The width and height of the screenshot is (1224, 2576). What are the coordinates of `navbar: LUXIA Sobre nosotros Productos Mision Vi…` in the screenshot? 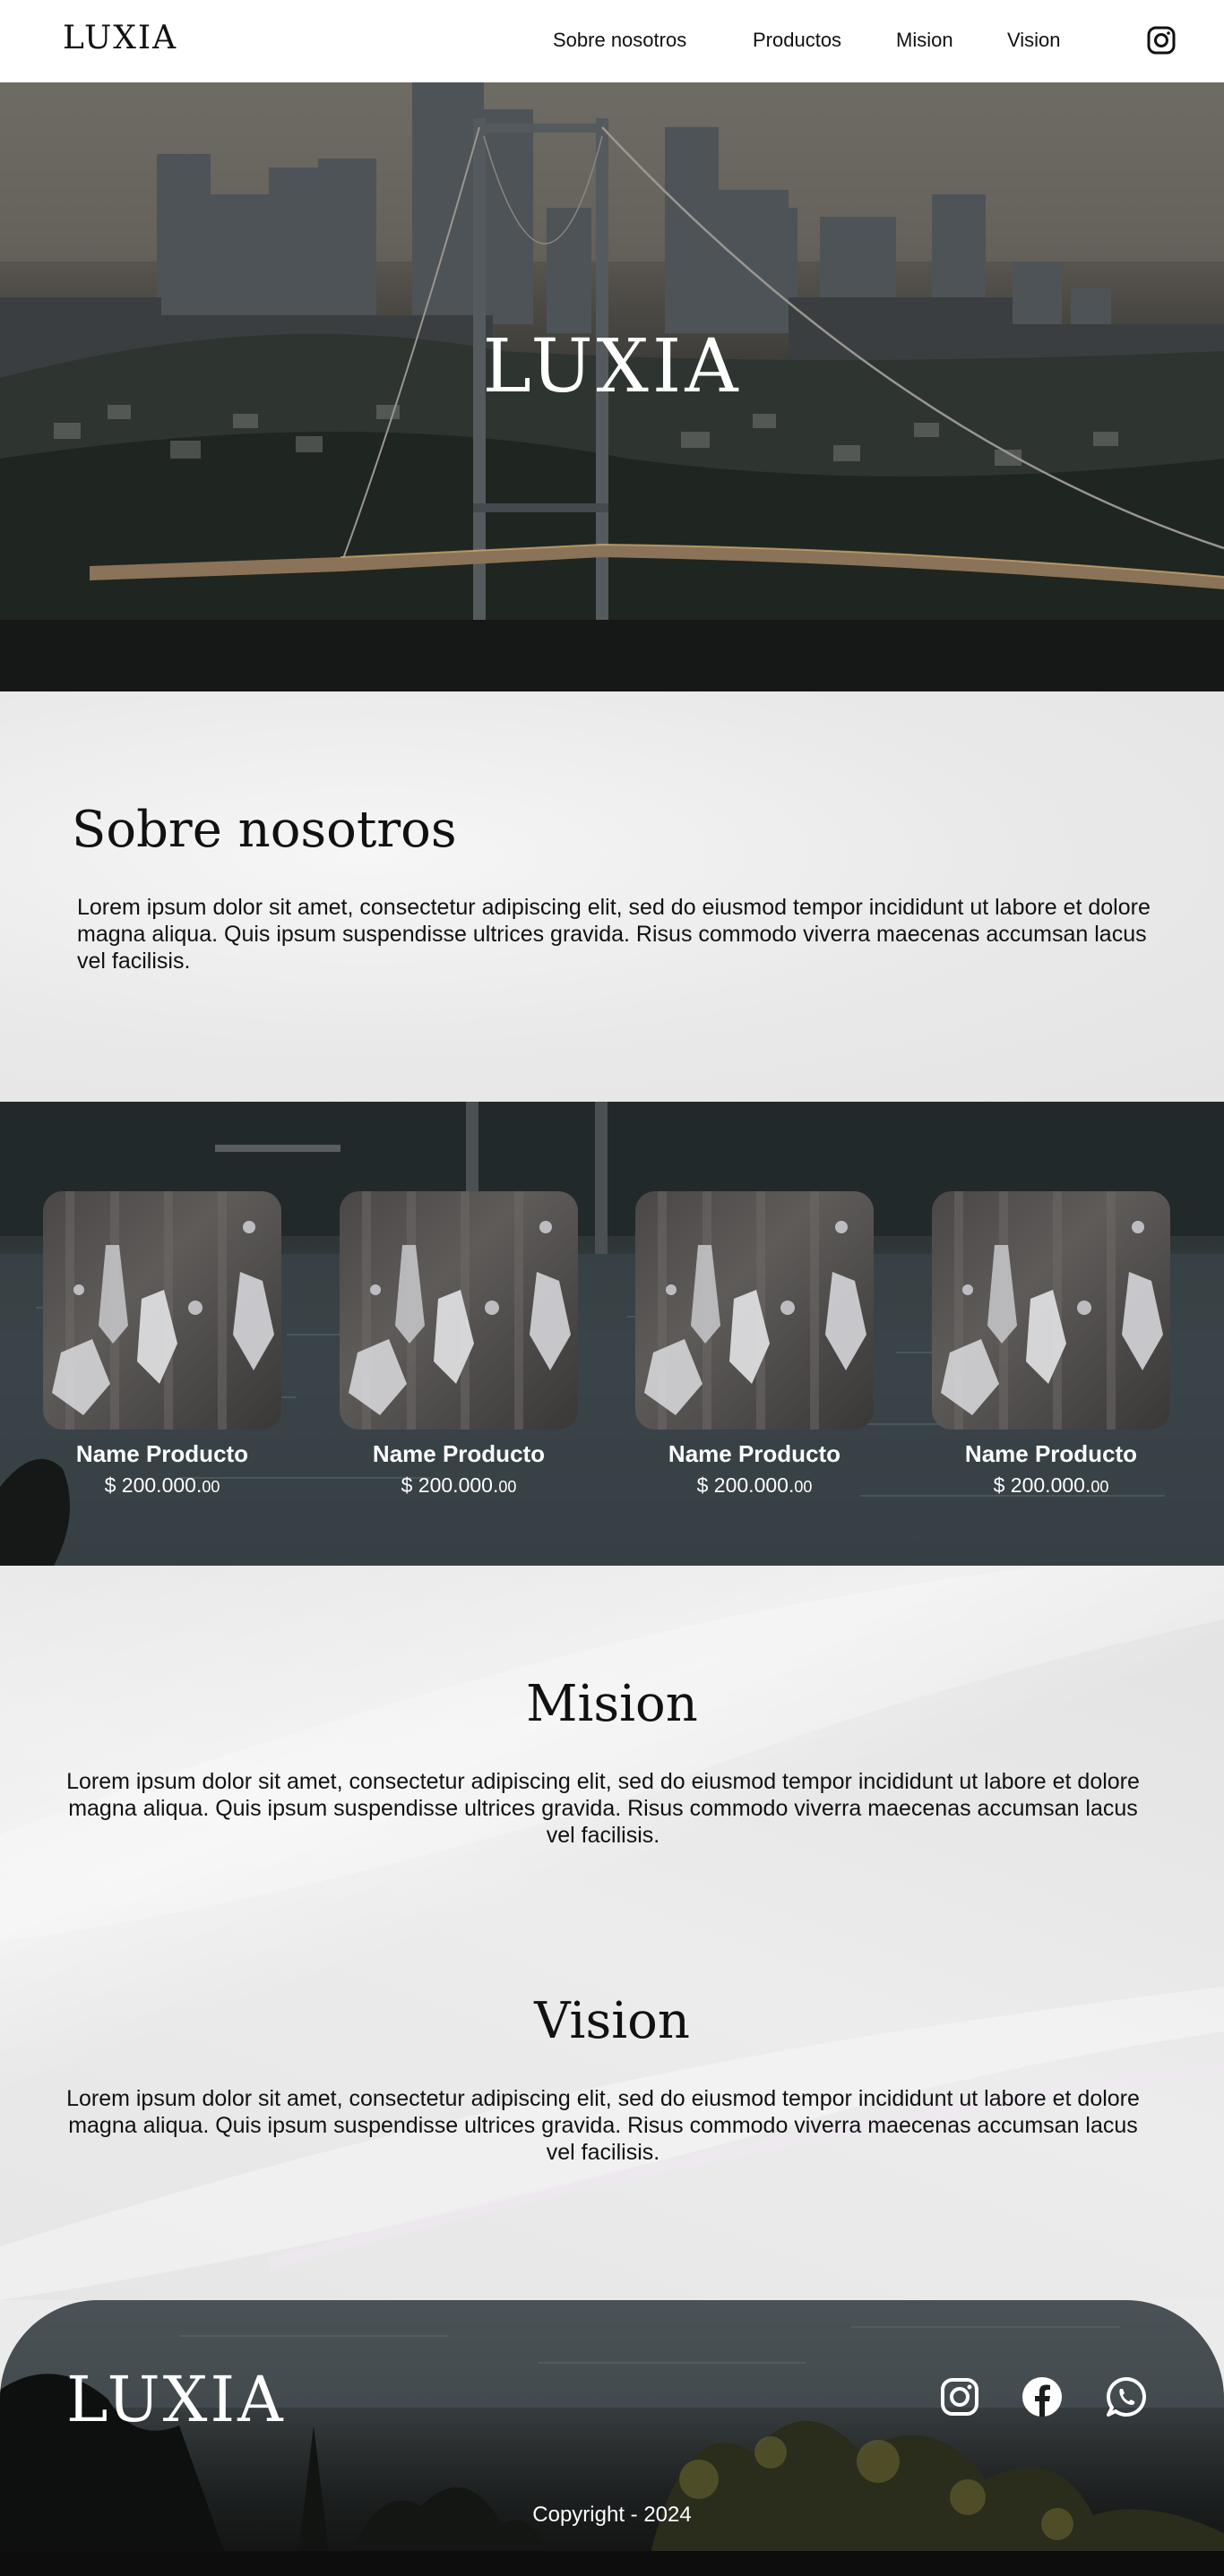 It's located at (612, 41).